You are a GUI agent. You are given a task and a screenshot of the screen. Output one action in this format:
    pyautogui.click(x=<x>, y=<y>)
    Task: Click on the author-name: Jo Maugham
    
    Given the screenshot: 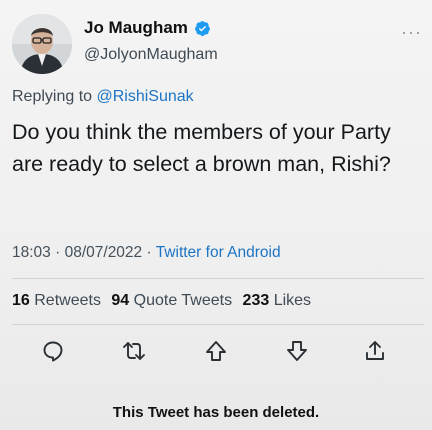 What is the action you would take?
    pyautogui.click(x=136, y=28)
    